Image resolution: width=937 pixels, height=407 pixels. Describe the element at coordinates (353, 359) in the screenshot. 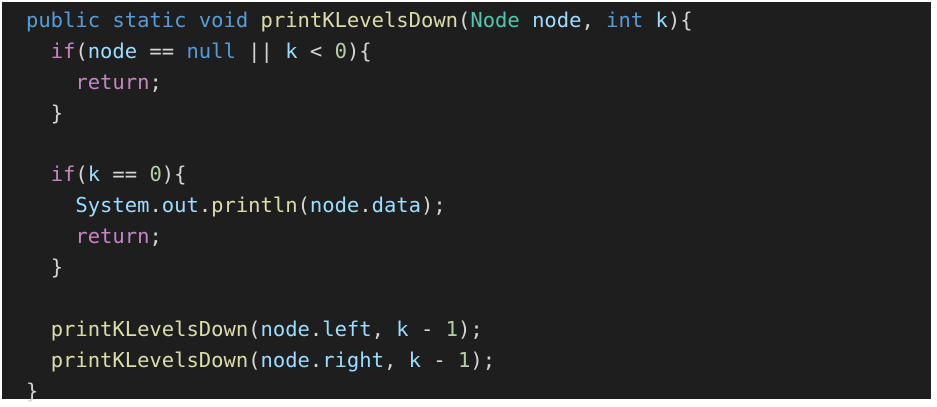

I see `code-token: right` at that location.